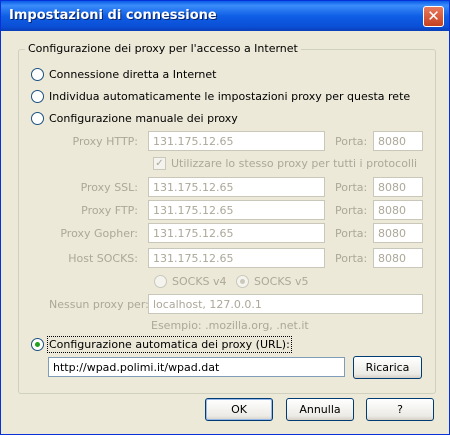 The width and height of the screenshot is (450, 435). I want to click on radio-auto-config-url, so click(37, 344).